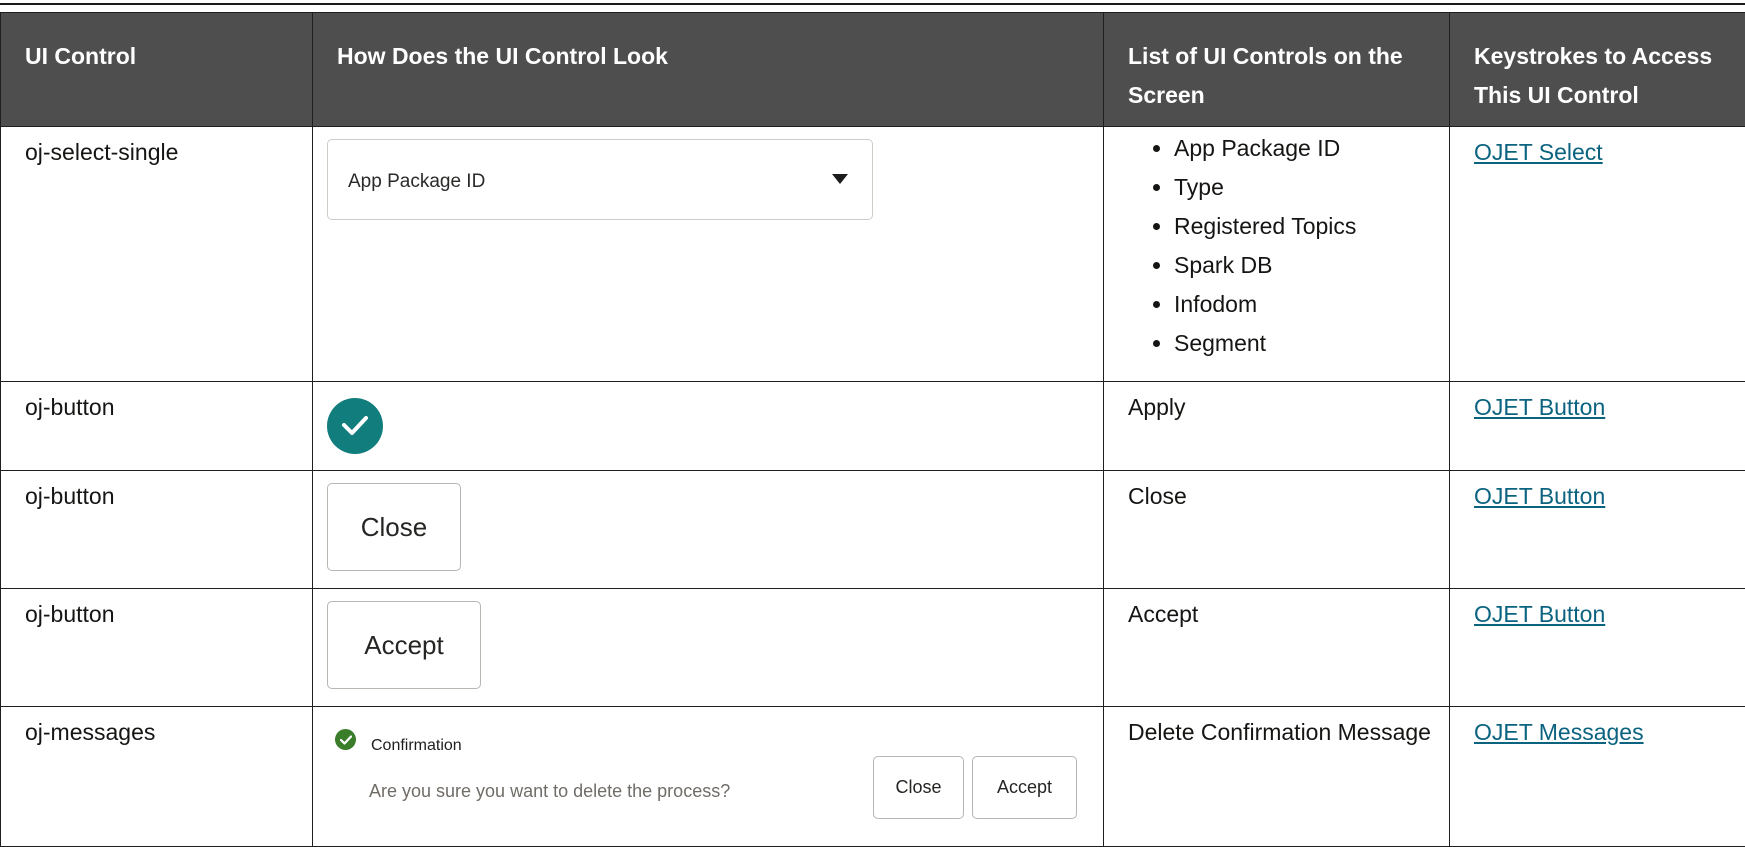 The height and width of the screenshot is (847, 1745). Describe the element at coordinates (840, 179) in the screenshot. I see `caret-down-icon` at that location.